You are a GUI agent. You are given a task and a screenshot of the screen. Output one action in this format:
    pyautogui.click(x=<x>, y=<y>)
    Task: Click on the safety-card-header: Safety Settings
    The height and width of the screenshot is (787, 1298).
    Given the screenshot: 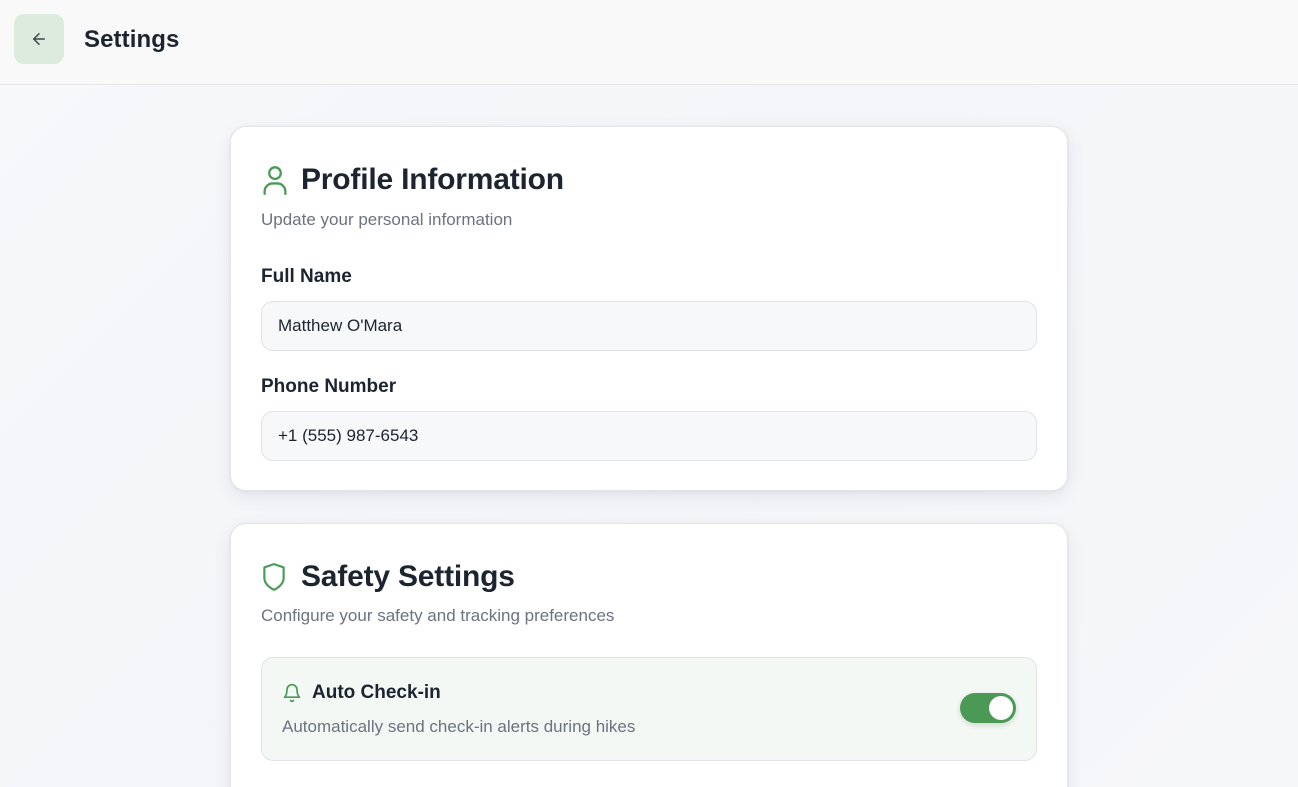 What is the action you would take?
    pyautogui.click(x=388, y=577)
    